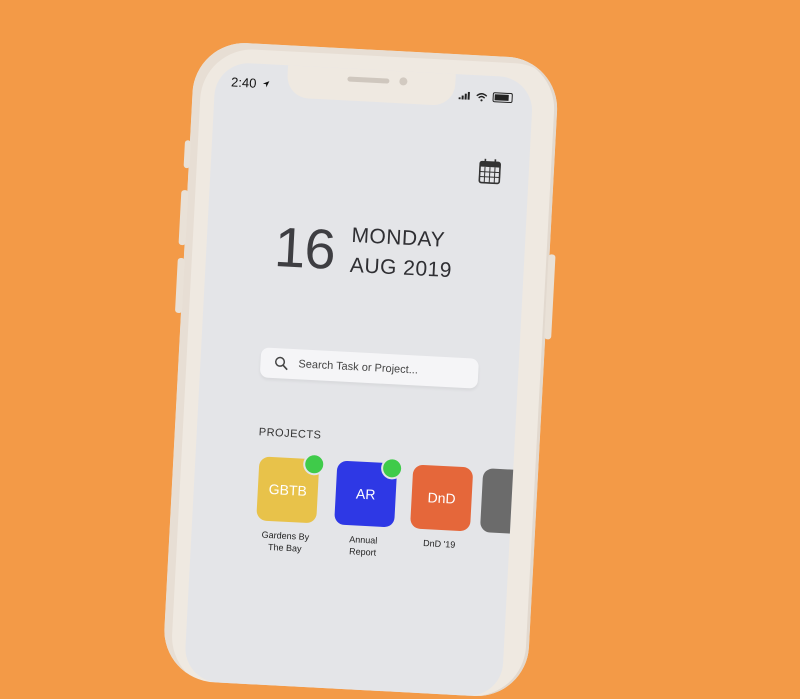 The width and height of the screenshot is (800, 699). Describe the element at coordinates (304, 248) in the screenshot. I see `day-number: 16` at that location.